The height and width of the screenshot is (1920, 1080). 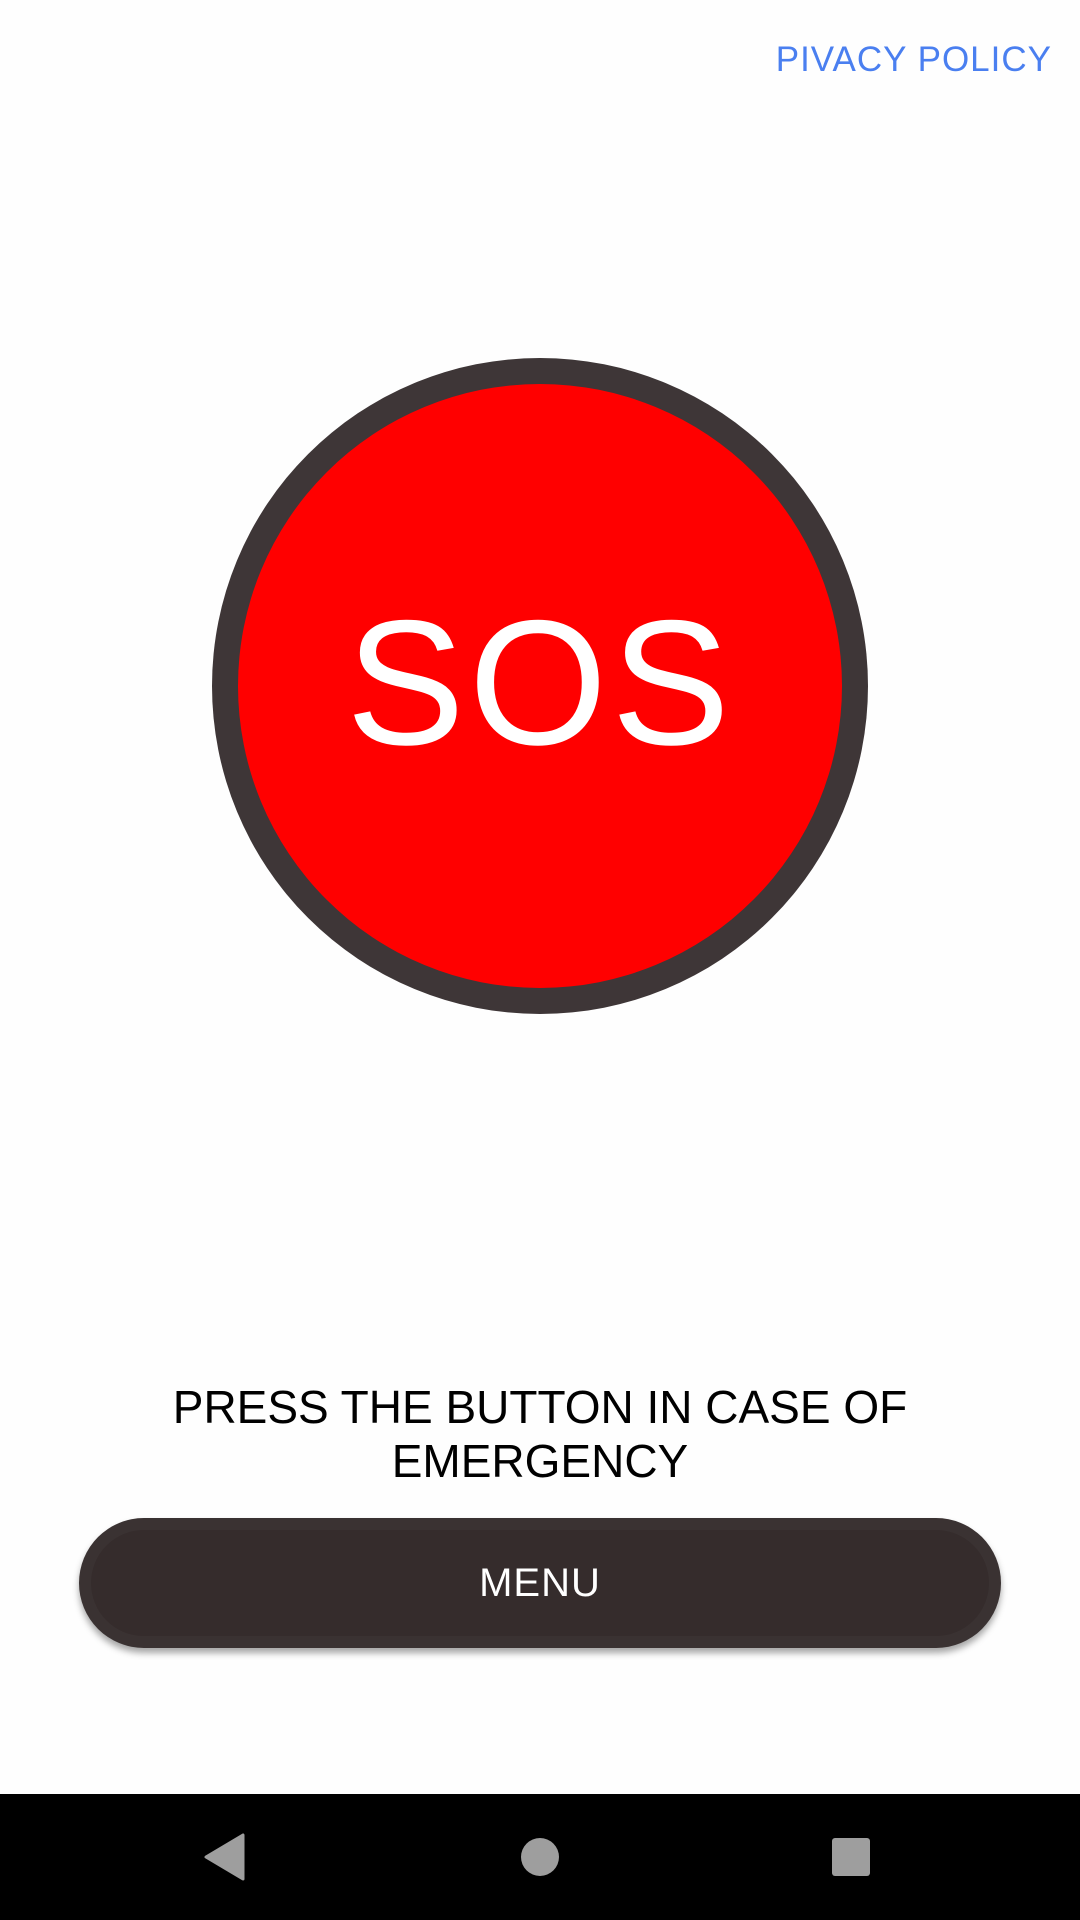 I want to click on menu-button-label: MENU, so click(x=540, y=1582).